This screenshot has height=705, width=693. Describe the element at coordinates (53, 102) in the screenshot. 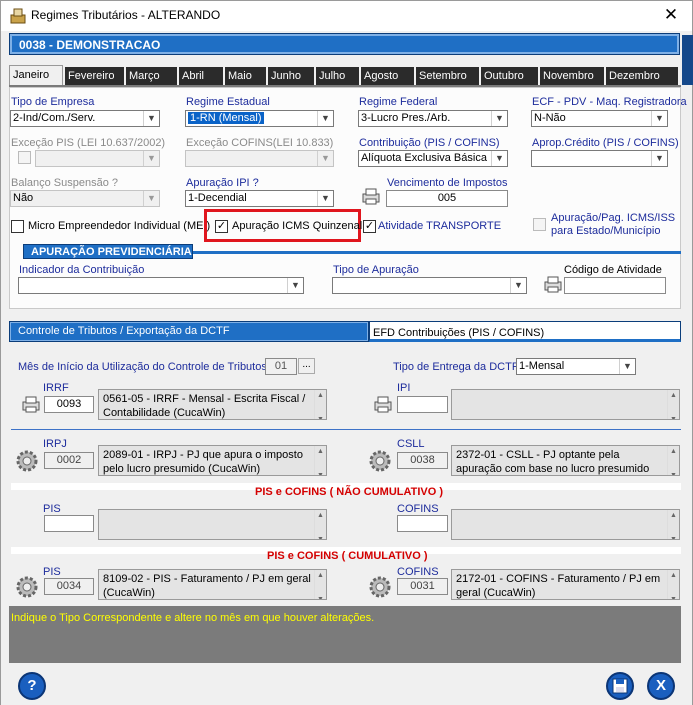

I see `tipo-empresa-label: Tipo de Empresa` at that location.